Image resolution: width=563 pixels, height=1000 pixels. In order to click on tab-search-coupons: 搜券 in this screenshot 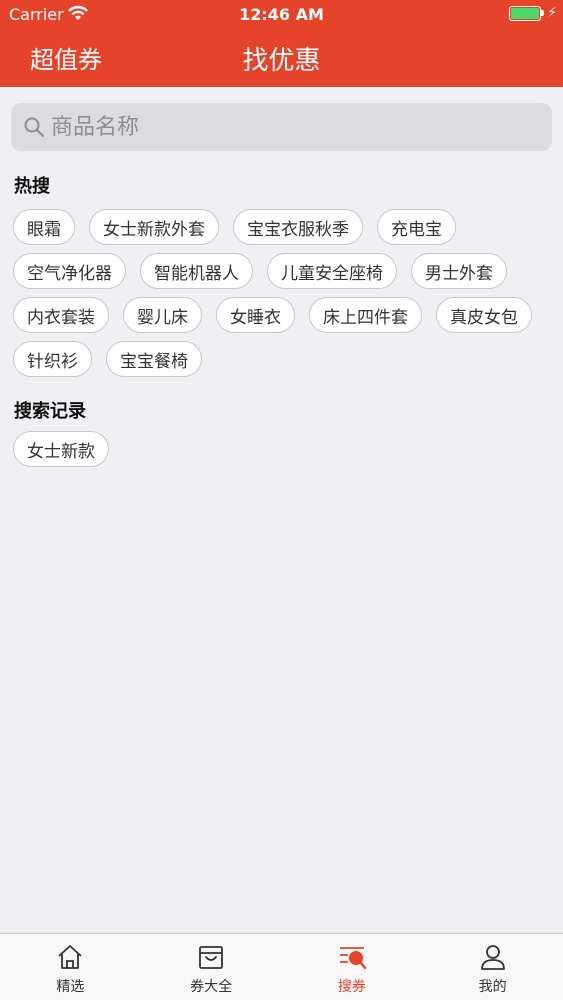, I will do `click(352, 967)`.